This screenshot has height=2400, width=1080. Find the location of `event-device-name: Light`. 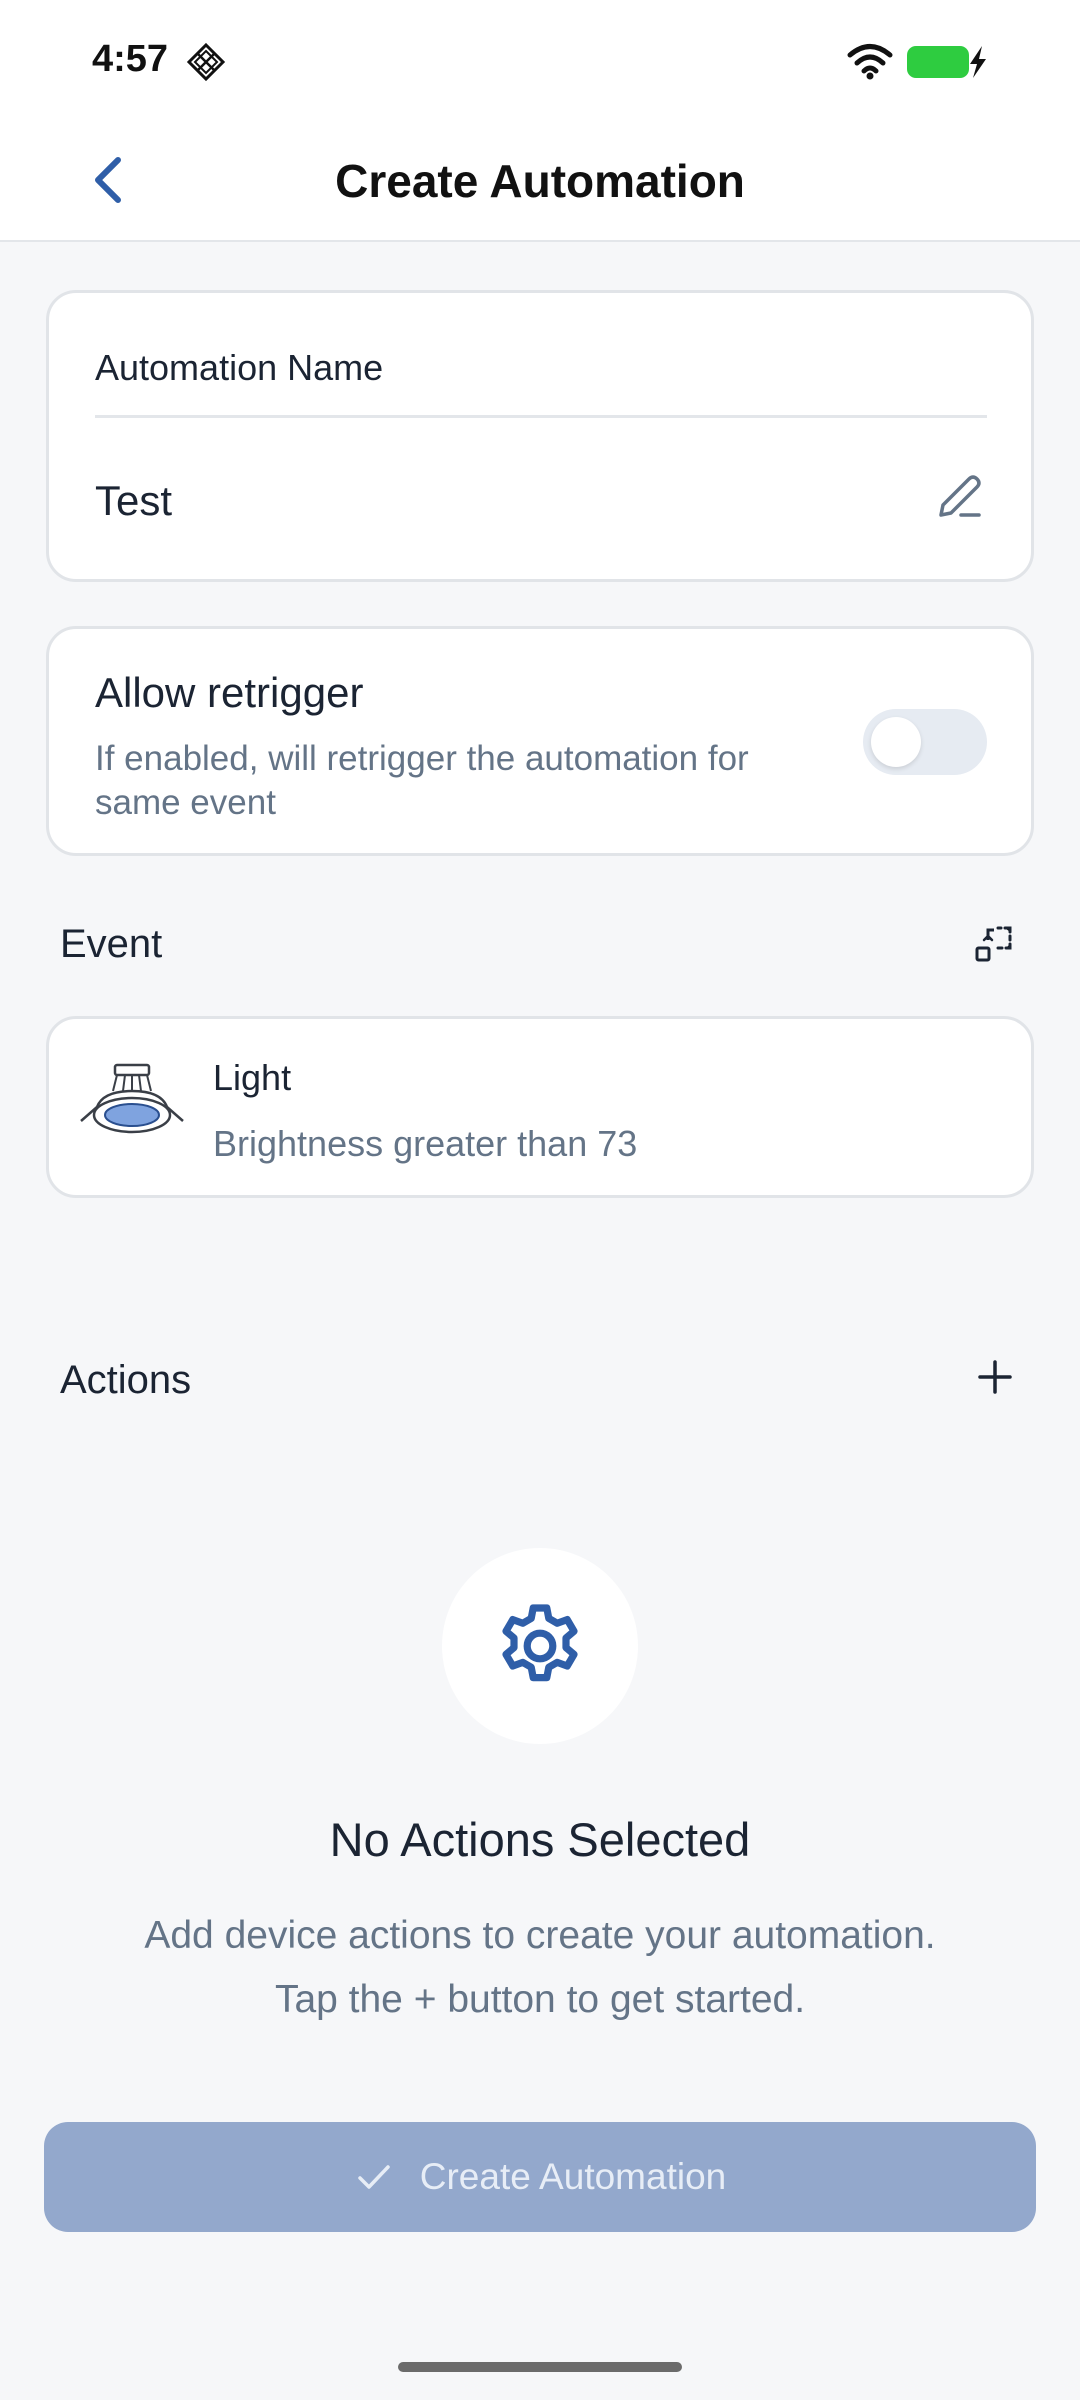

event-device-name: Light is located at coordinates (252, 1077).